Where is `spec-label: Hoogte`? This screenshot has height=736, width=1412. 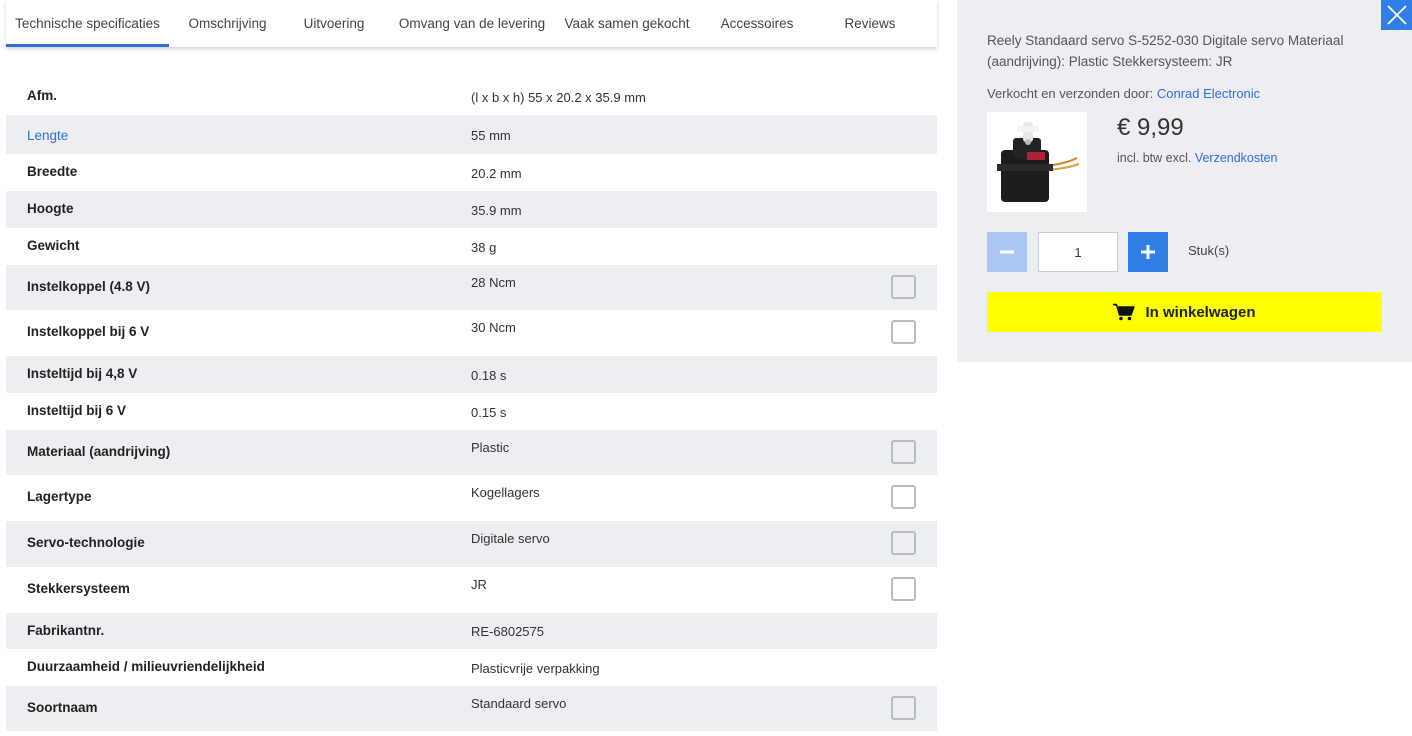
spec-label: Hoogte is located at coordinates (50, 208).